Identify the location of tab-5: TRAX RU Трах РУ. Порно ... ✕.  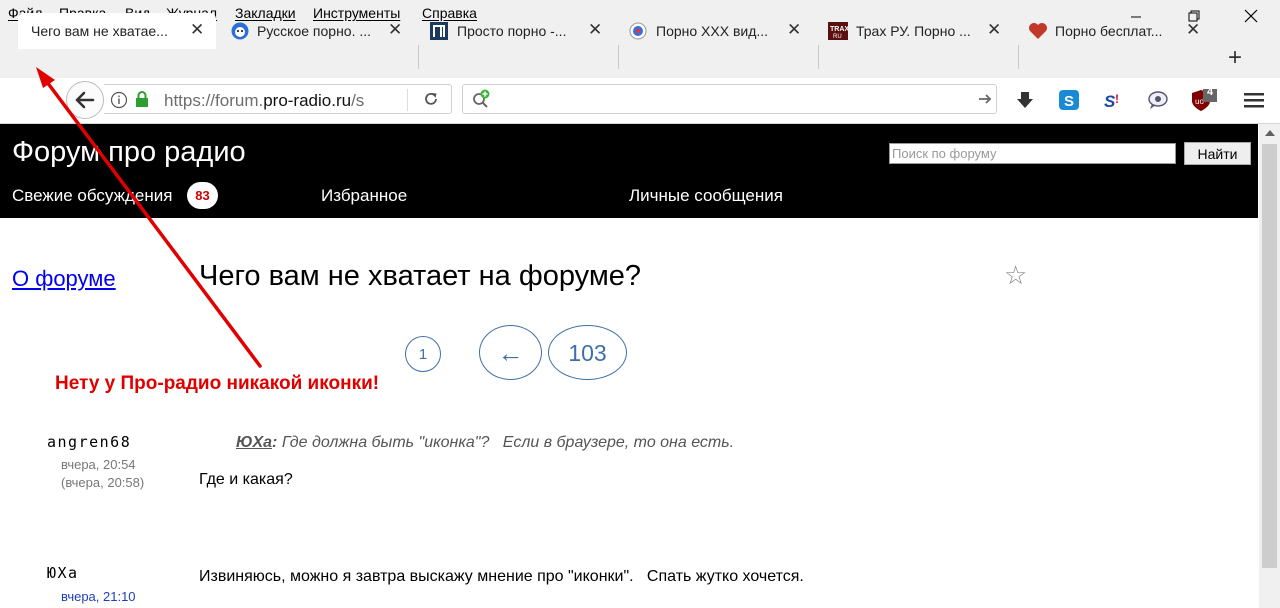
(923, 31).